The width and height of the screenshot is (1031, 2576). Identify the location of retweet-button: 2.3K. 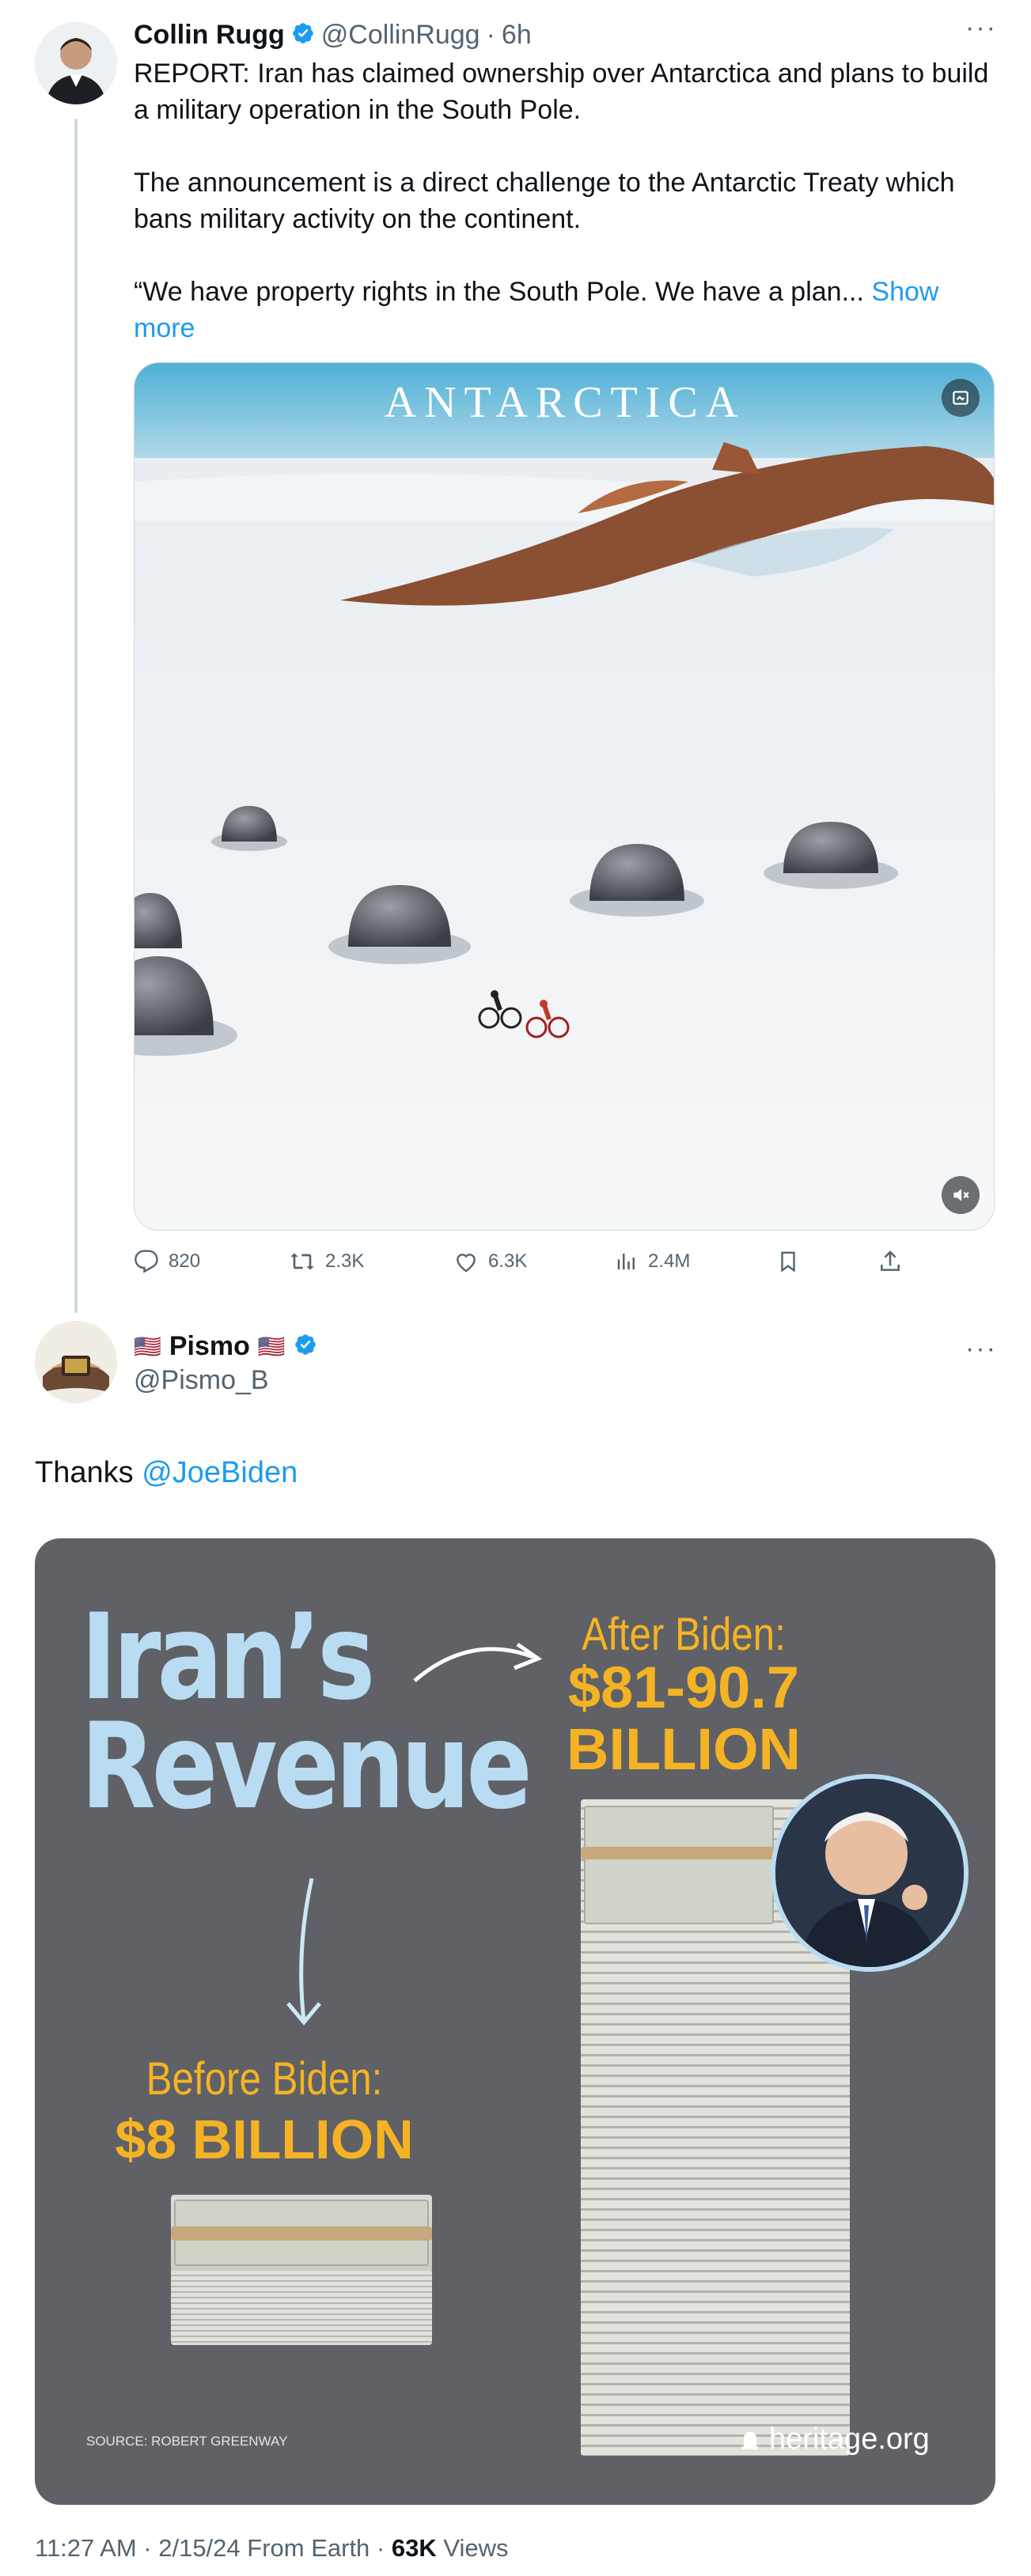
(326, 1262).